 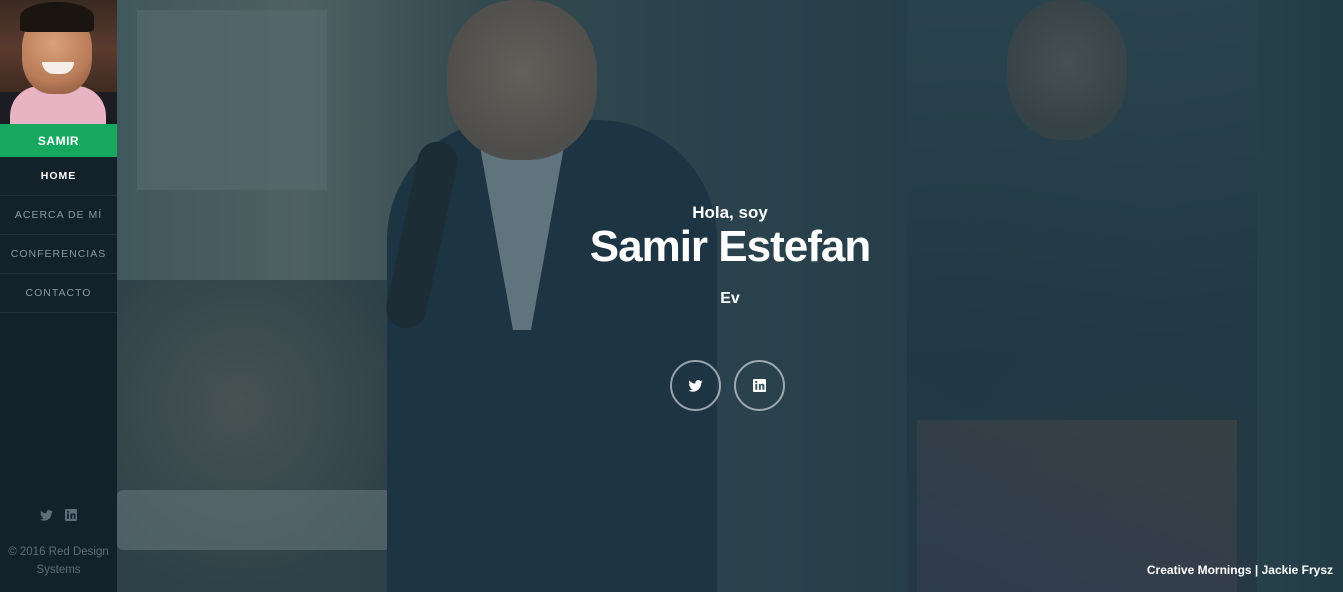 I want to click on avatar, so click(x=58, y=62).